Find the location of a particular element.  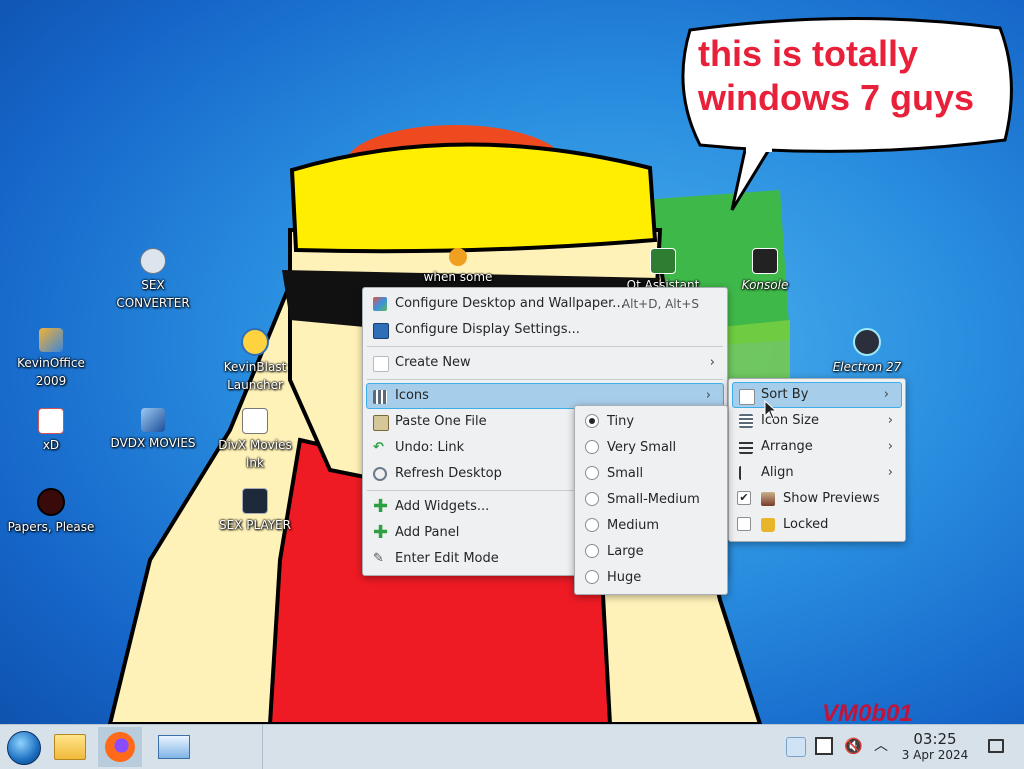

mouse-cursor is located at coordinates (771, 410).